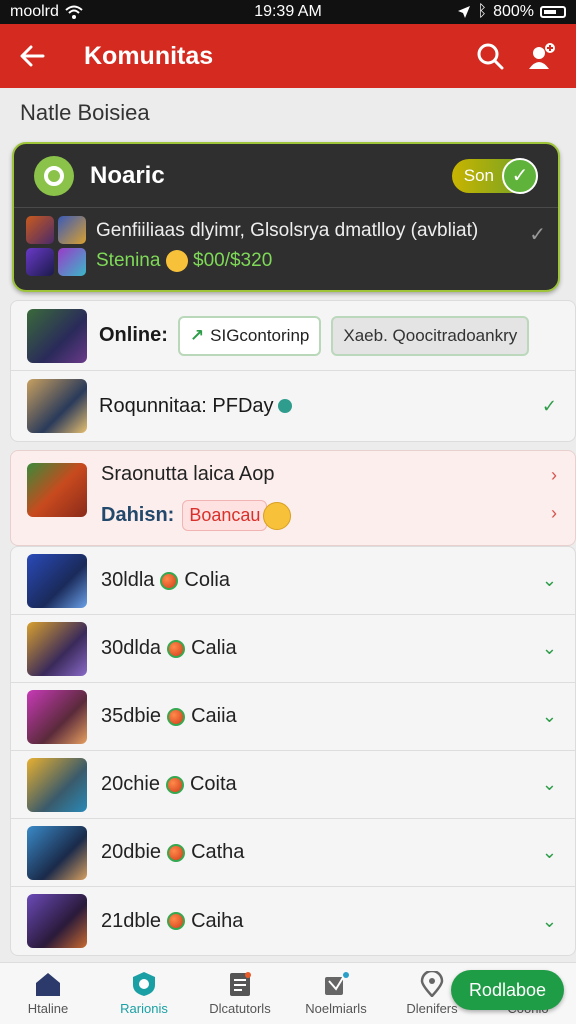 This screenshot has width=576, height=1024. What do you see at coordinates (293, 921) in the screenshot?
I see `list-item: 21dble Caiha ⌄` at bounding box center [293, 921].